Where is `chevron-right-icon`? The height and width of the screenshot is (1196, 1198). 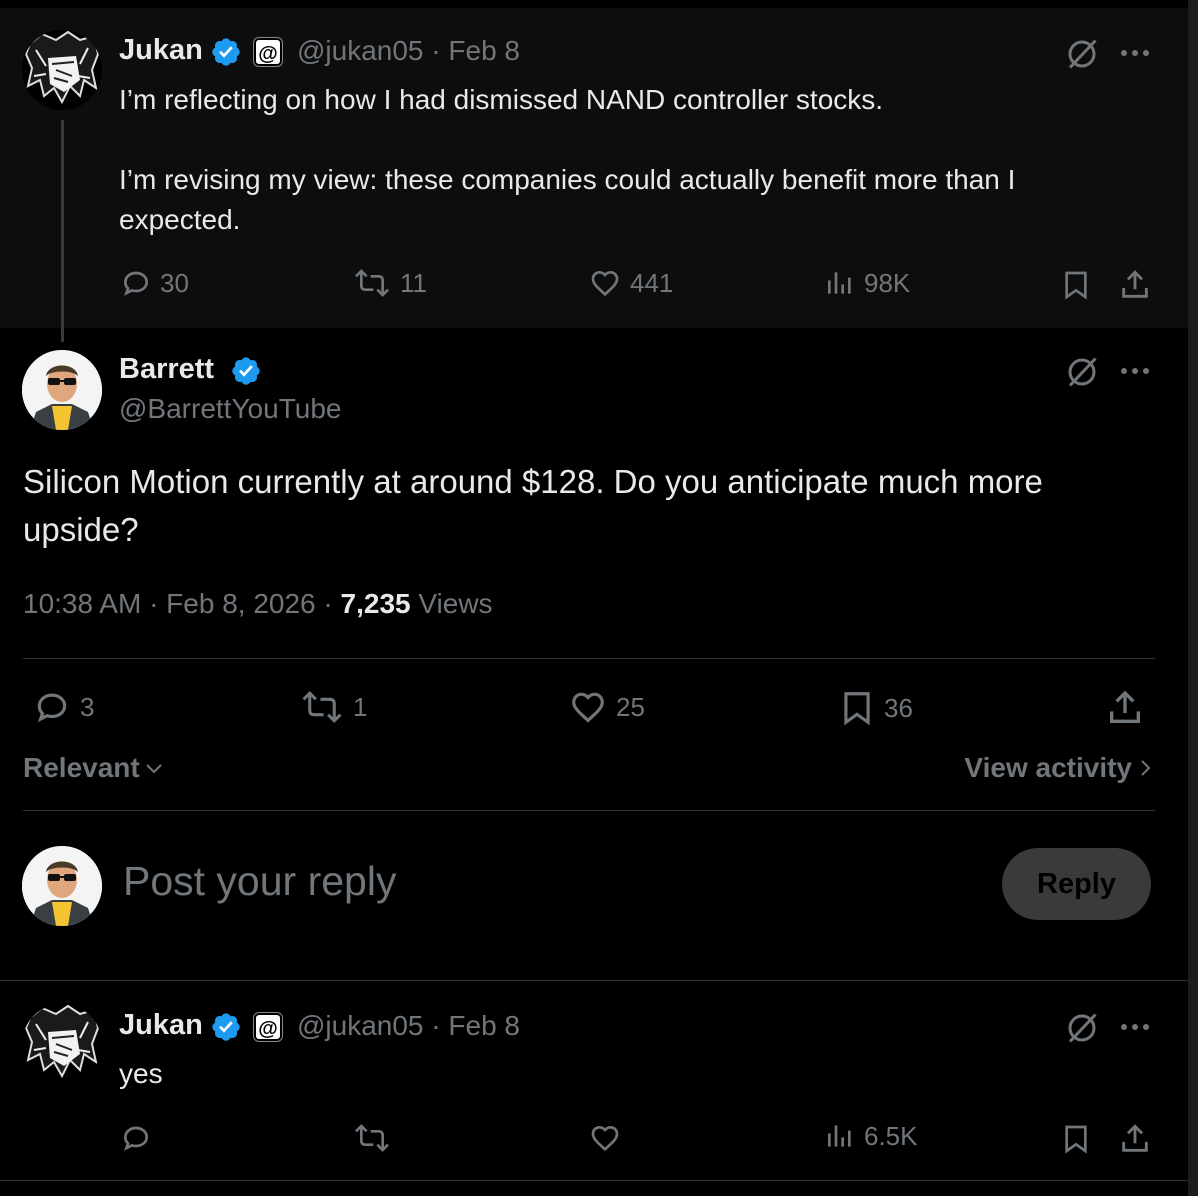 chevron-right-icon is located at coordinates (1146, 768).